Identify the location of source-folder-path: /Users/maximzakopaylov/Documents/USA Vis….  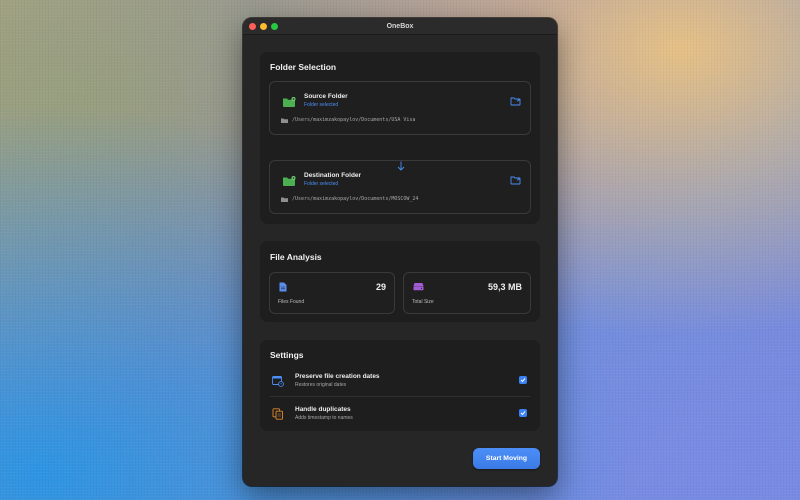
(354, 120).